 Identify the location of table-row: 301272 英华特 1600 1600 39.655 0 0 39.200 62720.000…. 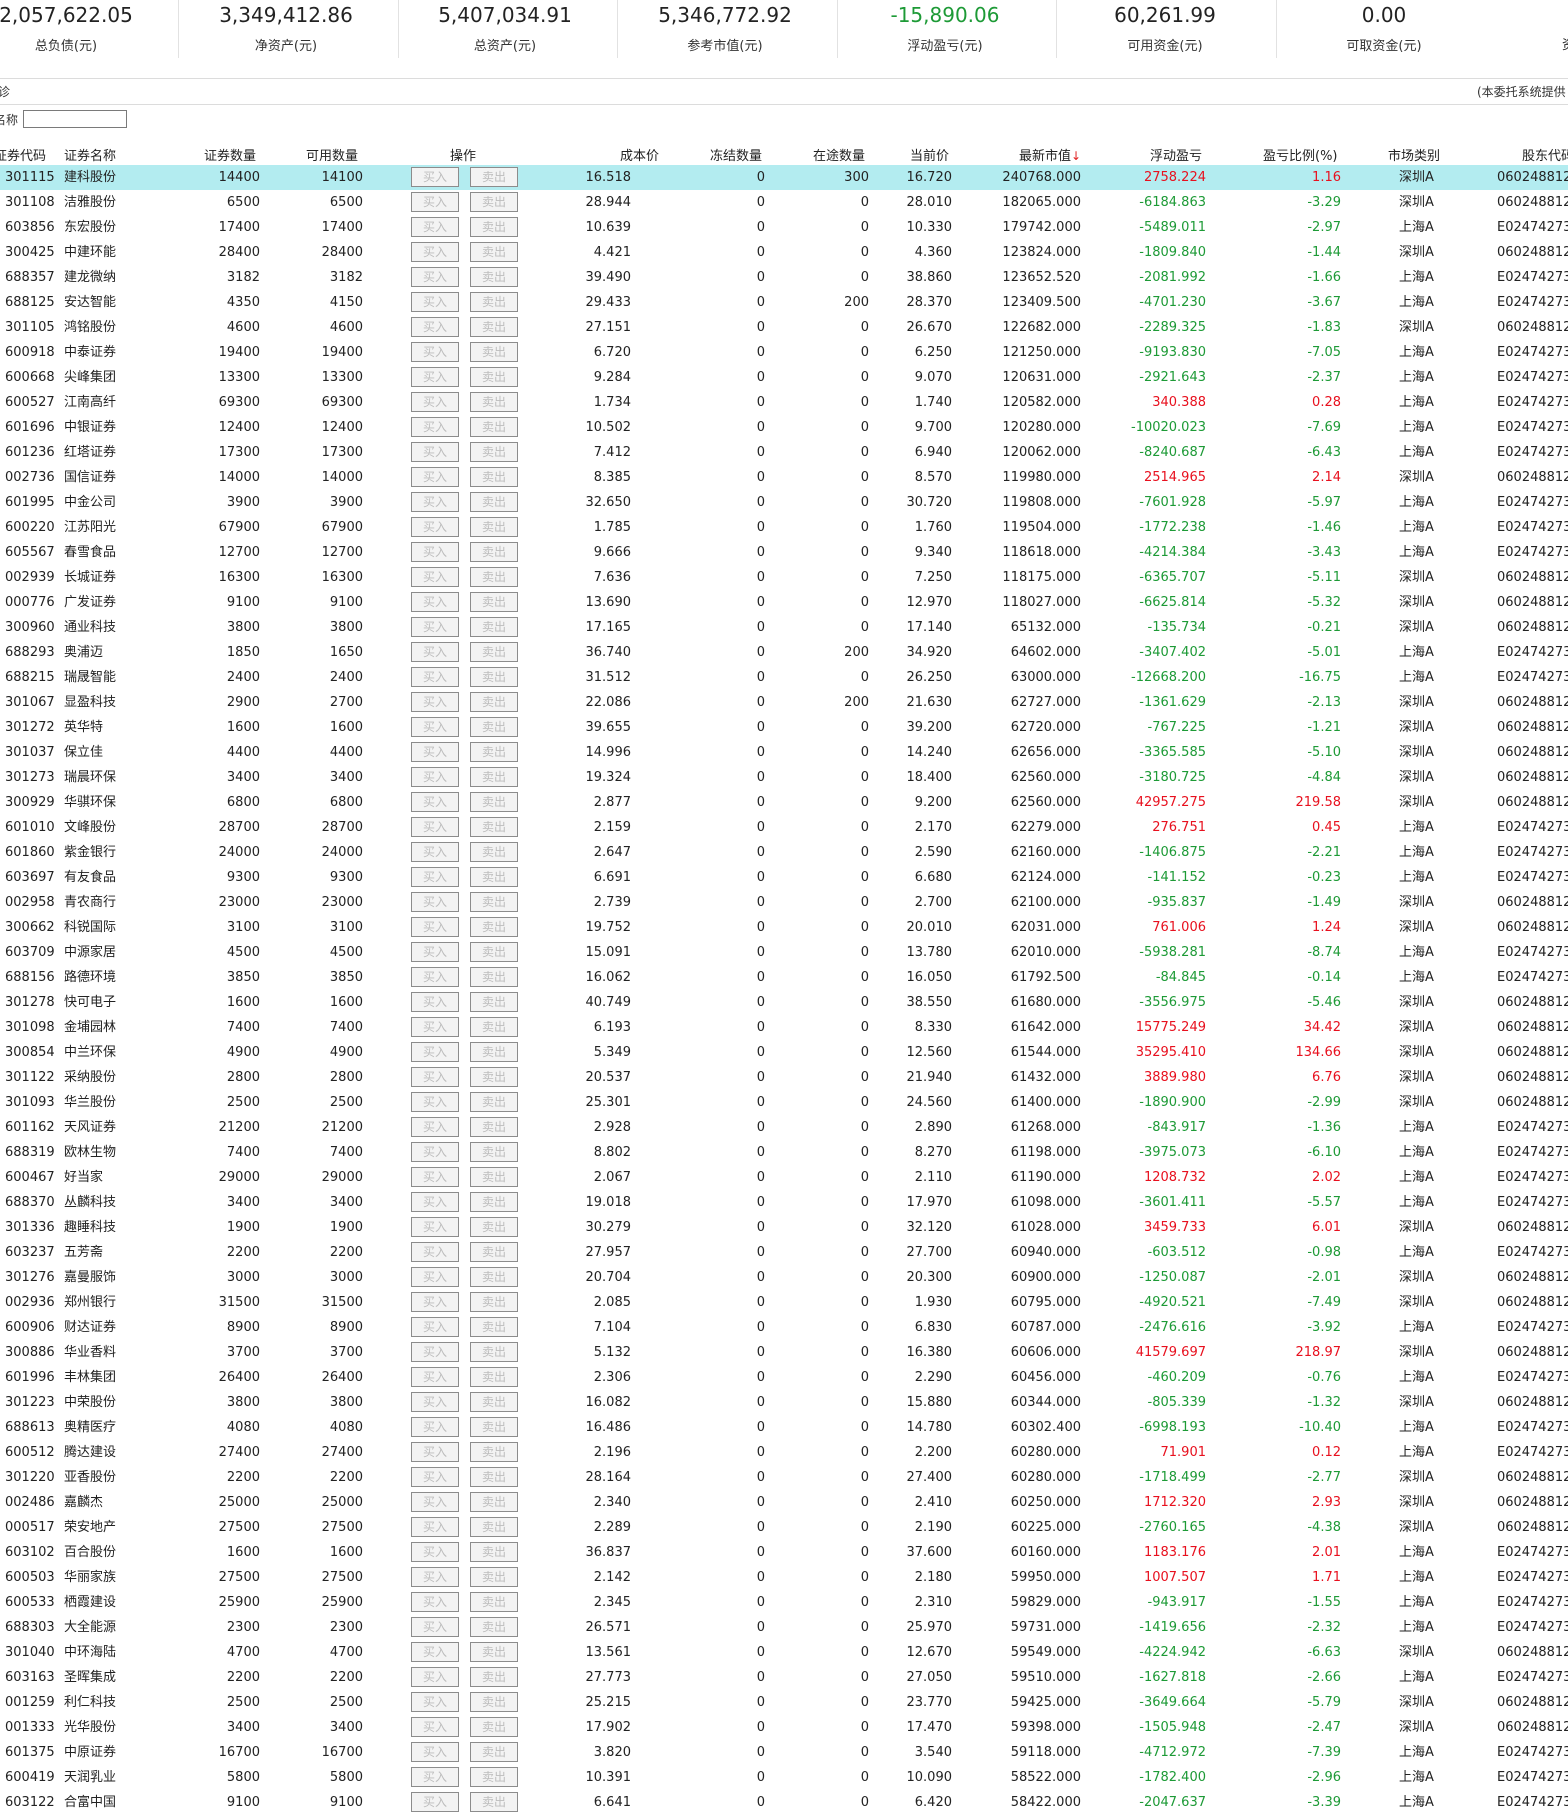
(784, 727).